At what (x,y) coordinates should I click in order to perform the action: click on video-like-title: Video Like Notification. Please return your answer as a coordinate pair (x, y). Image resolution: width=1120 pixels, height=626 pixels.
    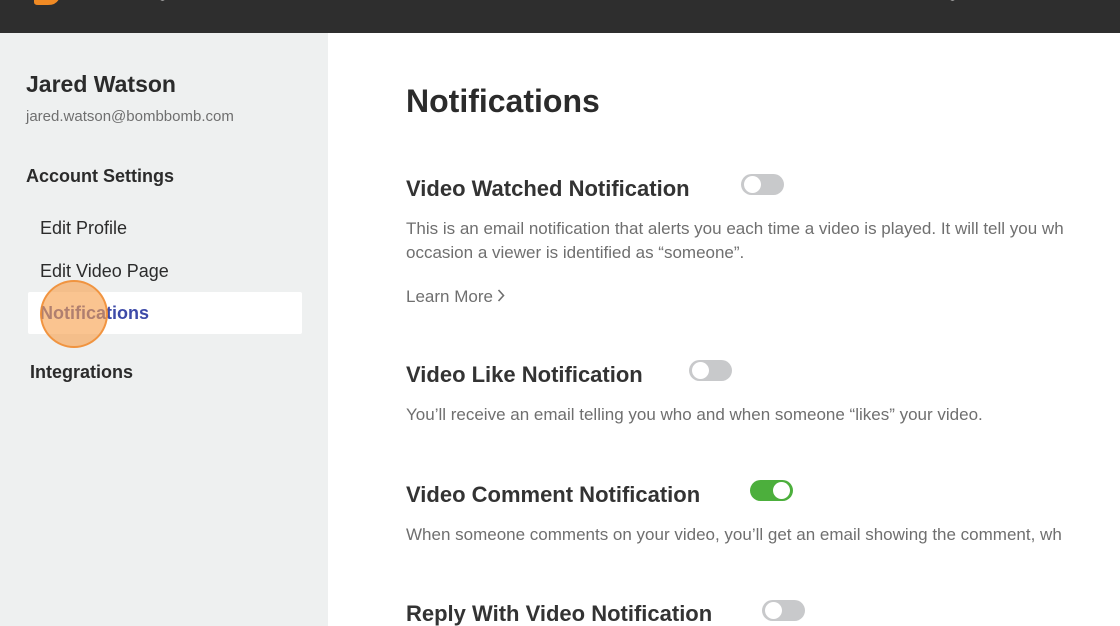
    Looking at the image, I should click on (524, 374).